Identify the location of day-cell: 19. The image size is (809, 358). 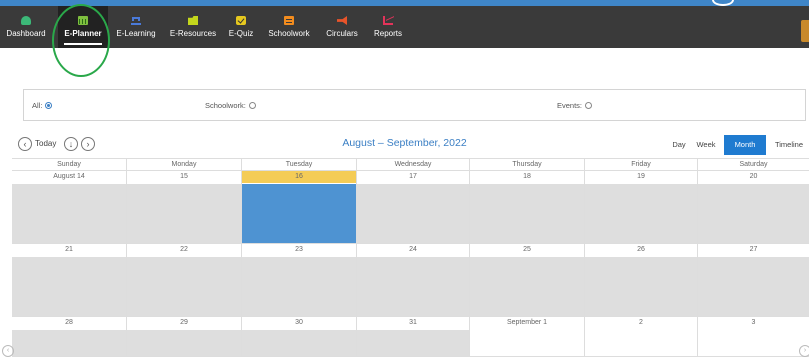
(641, 207).